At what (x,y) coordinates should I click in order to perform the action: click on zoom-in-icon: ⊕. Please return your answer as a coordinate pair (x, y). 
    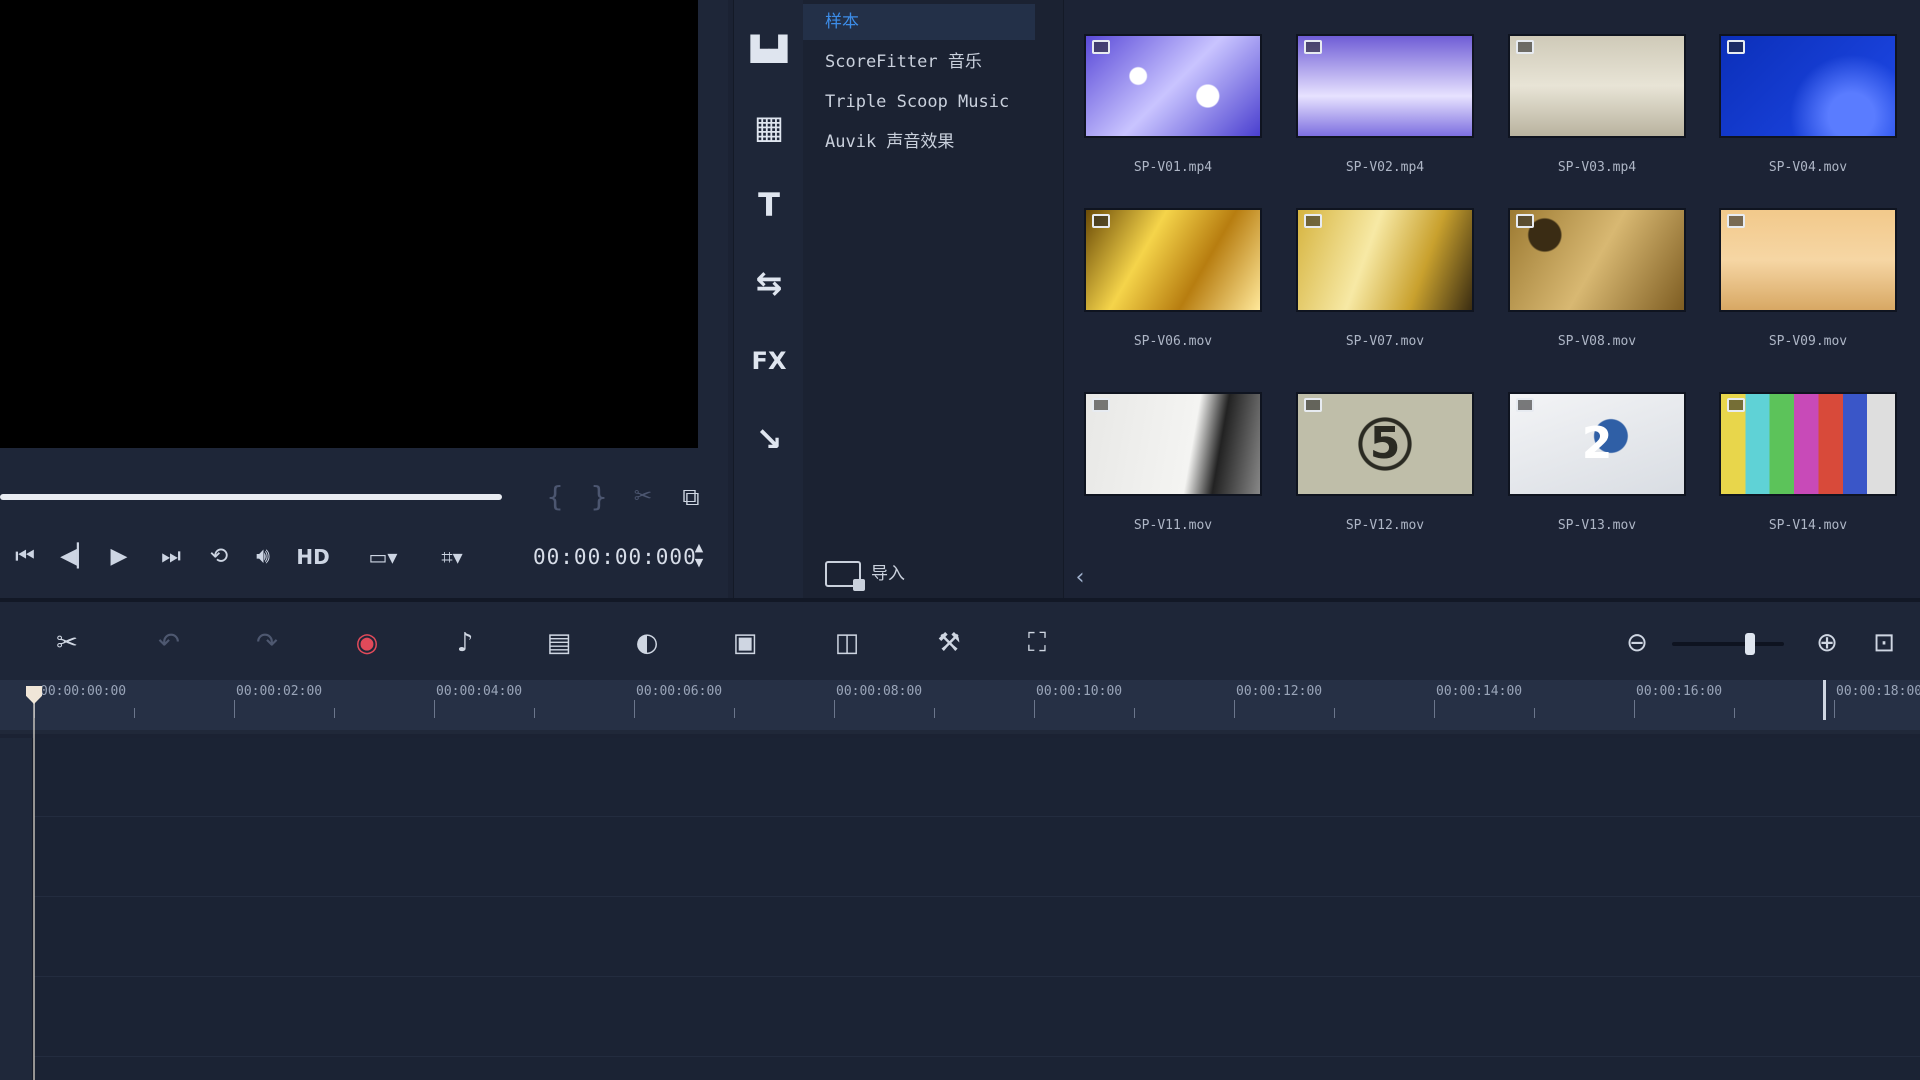
    Looking at the image, I should click on (1827, 643).